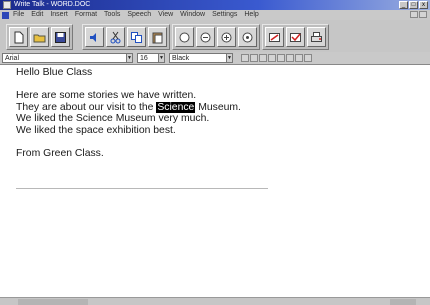 This screenshot has height=305, width=430. Describe the element at coordinates (53, 302) in the screenshot. I see `status-panel` at that location.